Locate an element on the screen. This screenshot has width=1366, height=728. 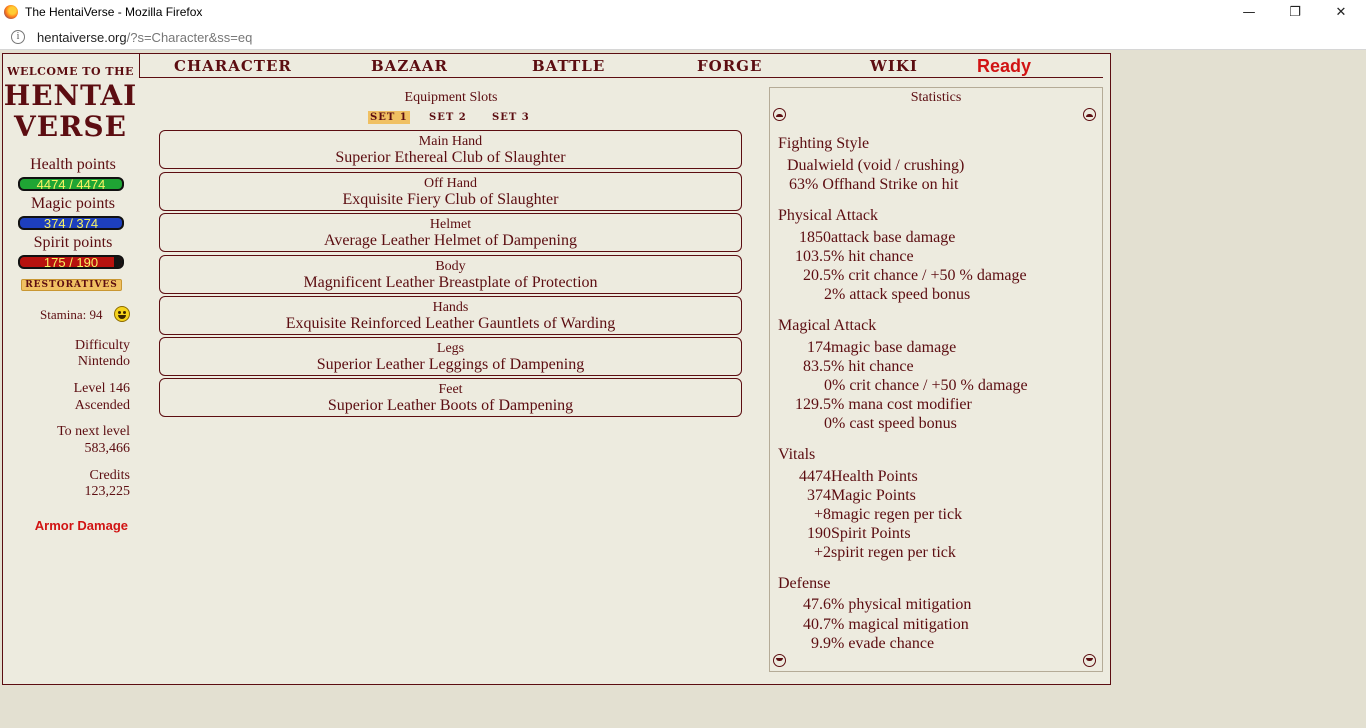
level-value: Ascended is located at coordinates (102, 405).